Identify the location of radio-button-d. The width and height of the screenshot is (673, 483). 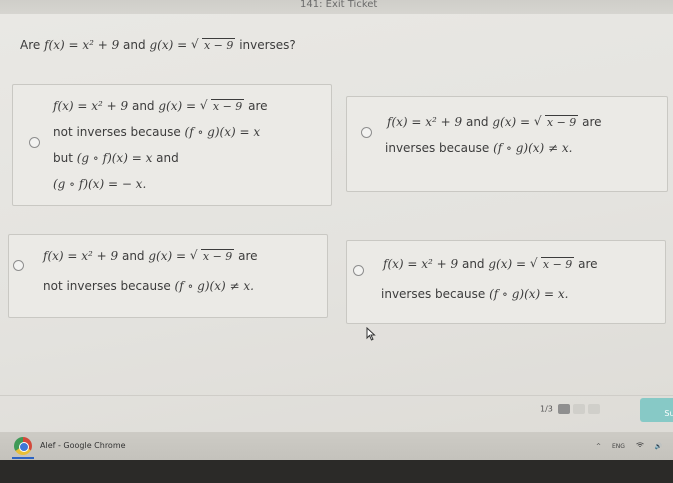
(358, 270).